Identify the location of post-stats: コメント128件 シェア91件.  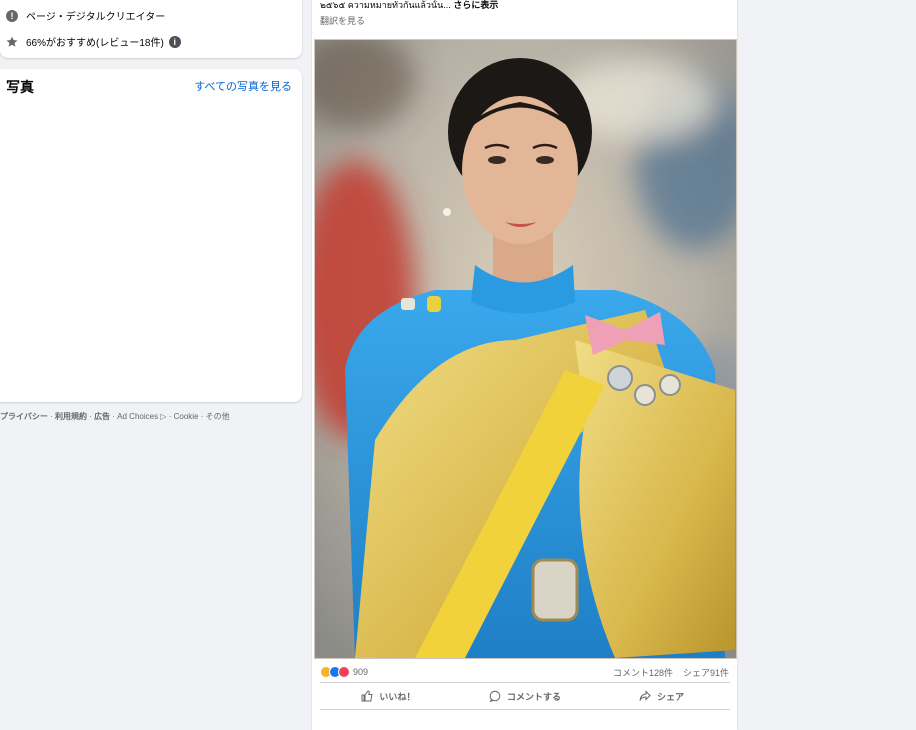
(671, 672).